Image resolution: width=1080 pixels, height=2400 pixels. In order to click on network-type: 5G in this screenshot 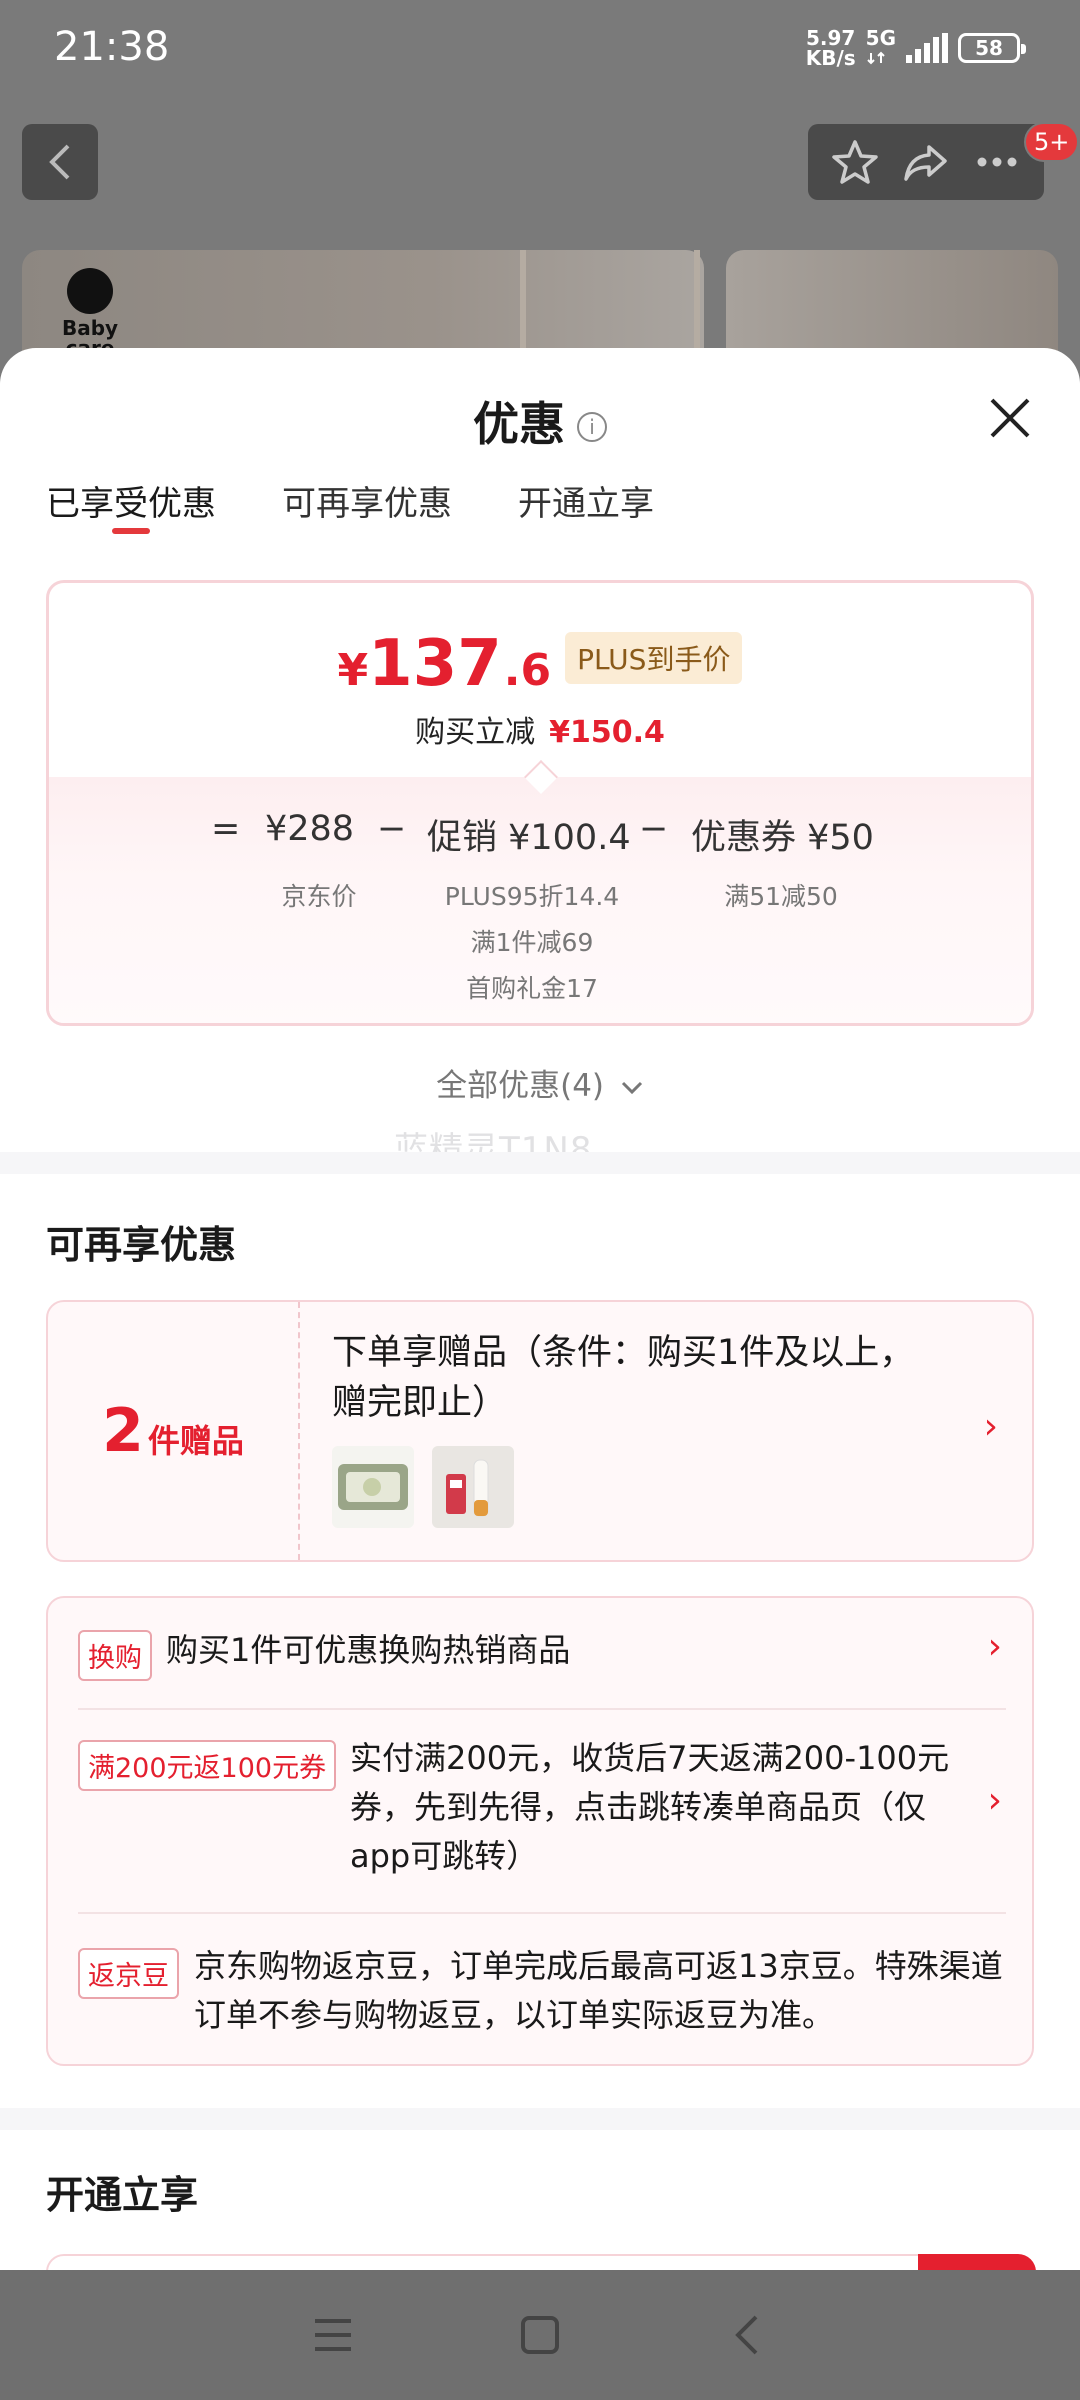, I will do `click(881, 48)`.